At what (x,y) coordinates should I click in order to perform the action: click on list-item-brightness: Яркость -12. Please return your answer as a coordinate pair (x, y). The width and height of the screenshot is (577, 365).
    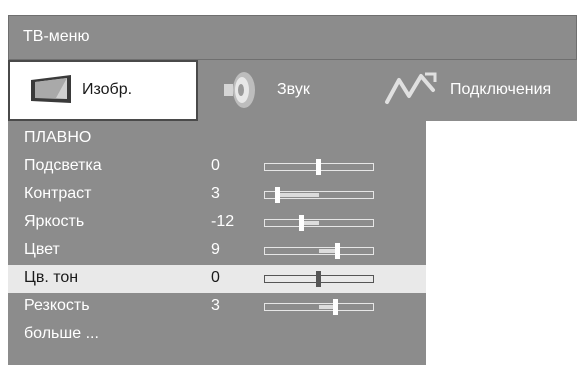
    Looking at the image, I should click on (217, 223).